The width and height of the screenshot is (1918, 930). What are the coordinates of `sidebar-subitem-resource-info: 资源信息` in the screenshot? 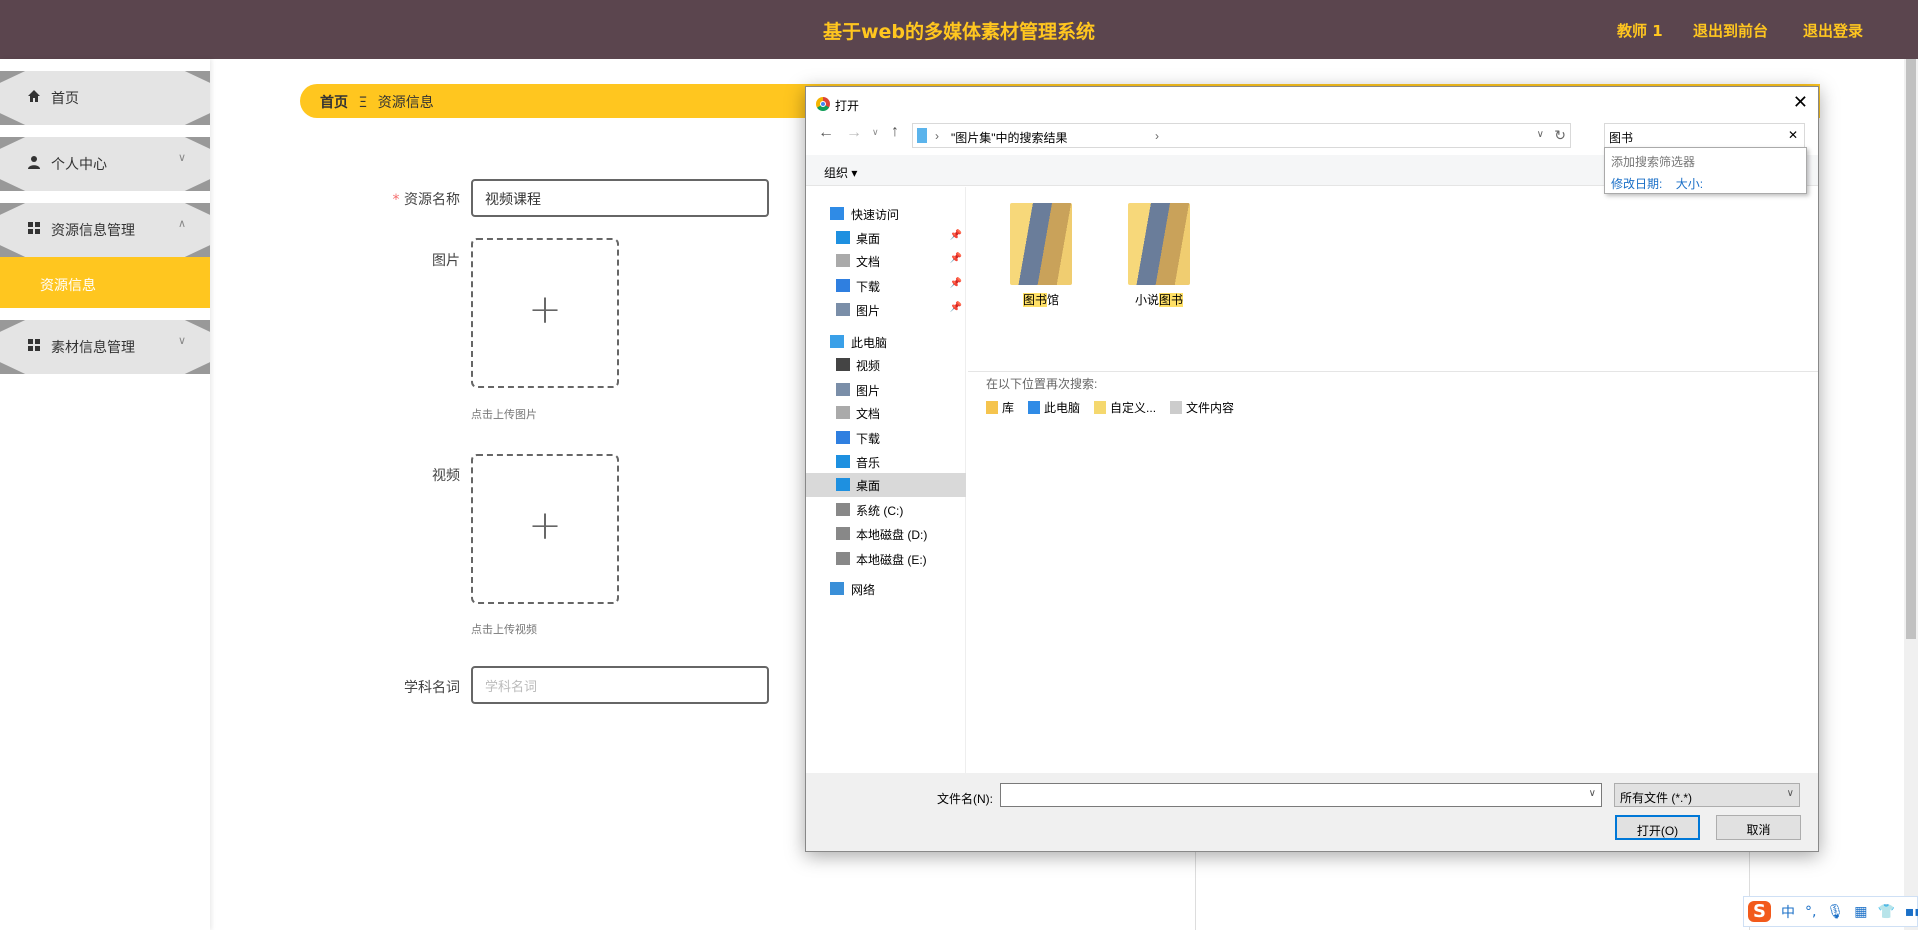 It's located at (105, 282).